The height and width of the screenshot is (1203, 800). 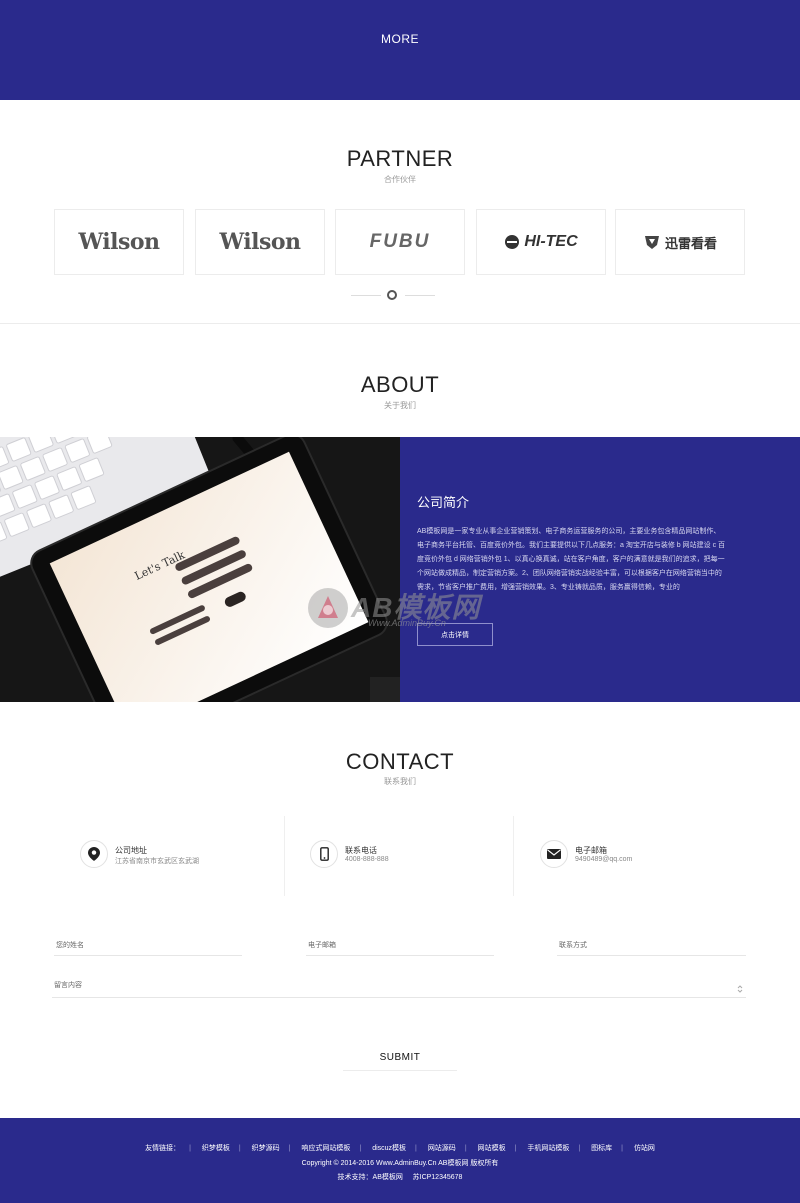 I want to click on address-value: 江苏省南京市玄武区玄武湖, so click(x=157, y=861).